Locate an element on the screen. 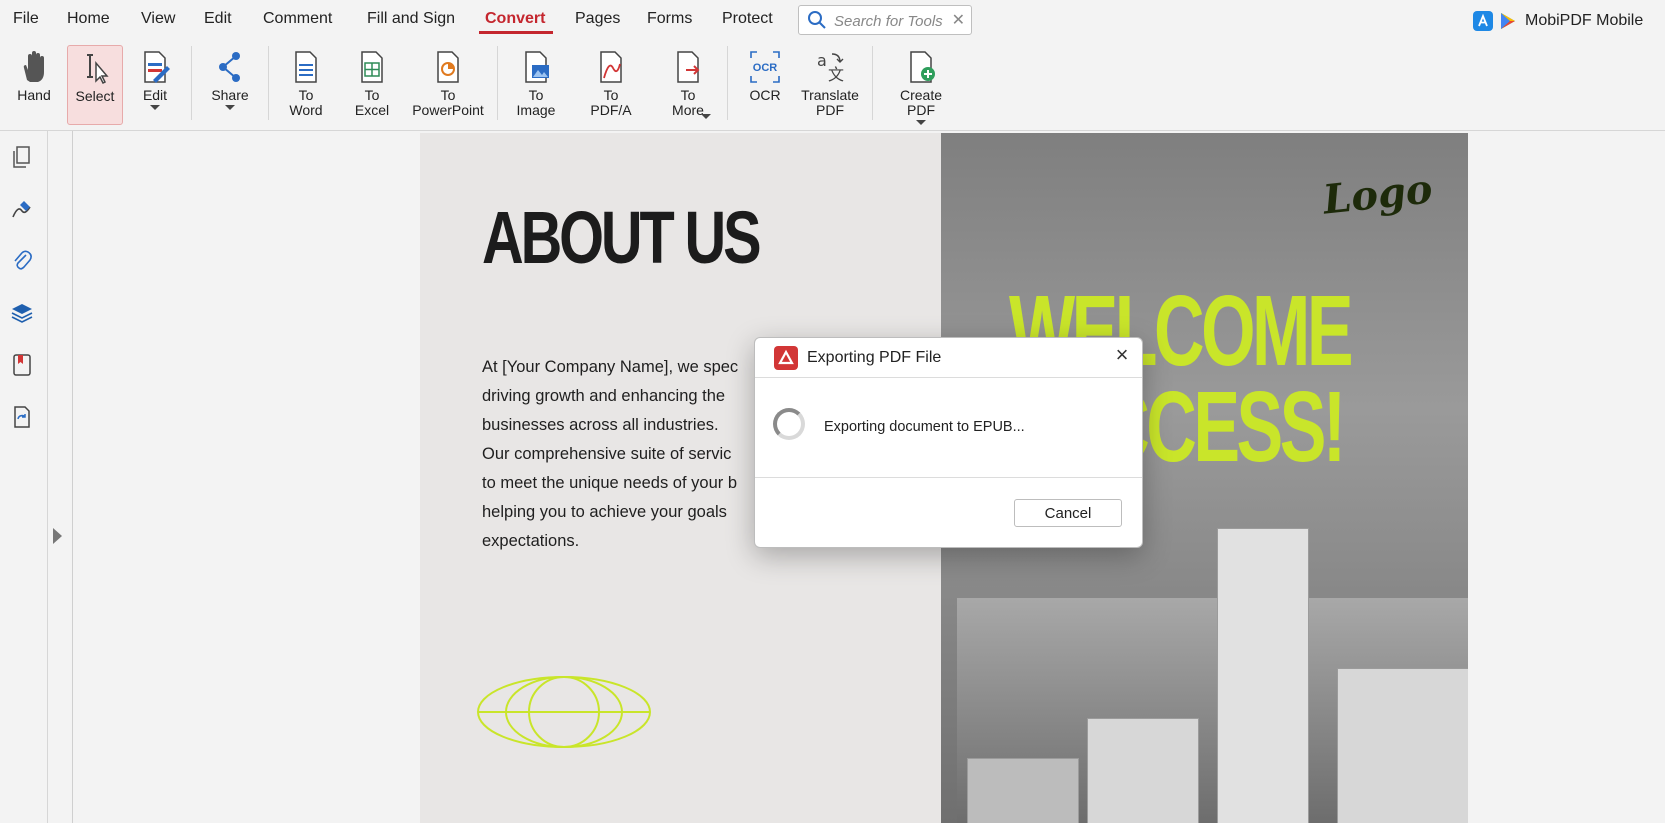  city-skyline is located at coordinates (1212, 675).